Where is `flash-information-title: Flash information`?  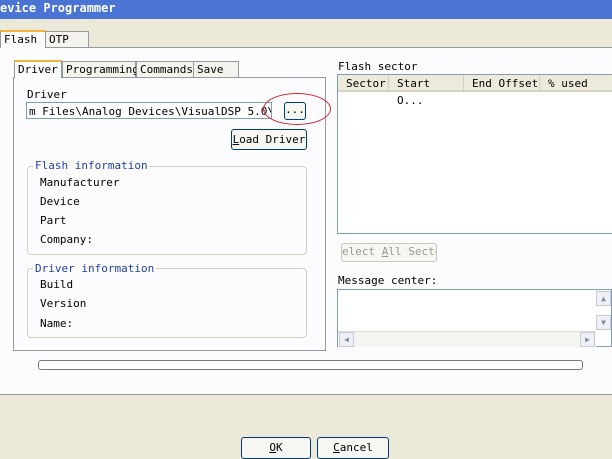
flash-information-title: Flash information is located at coordinates (91, 165).